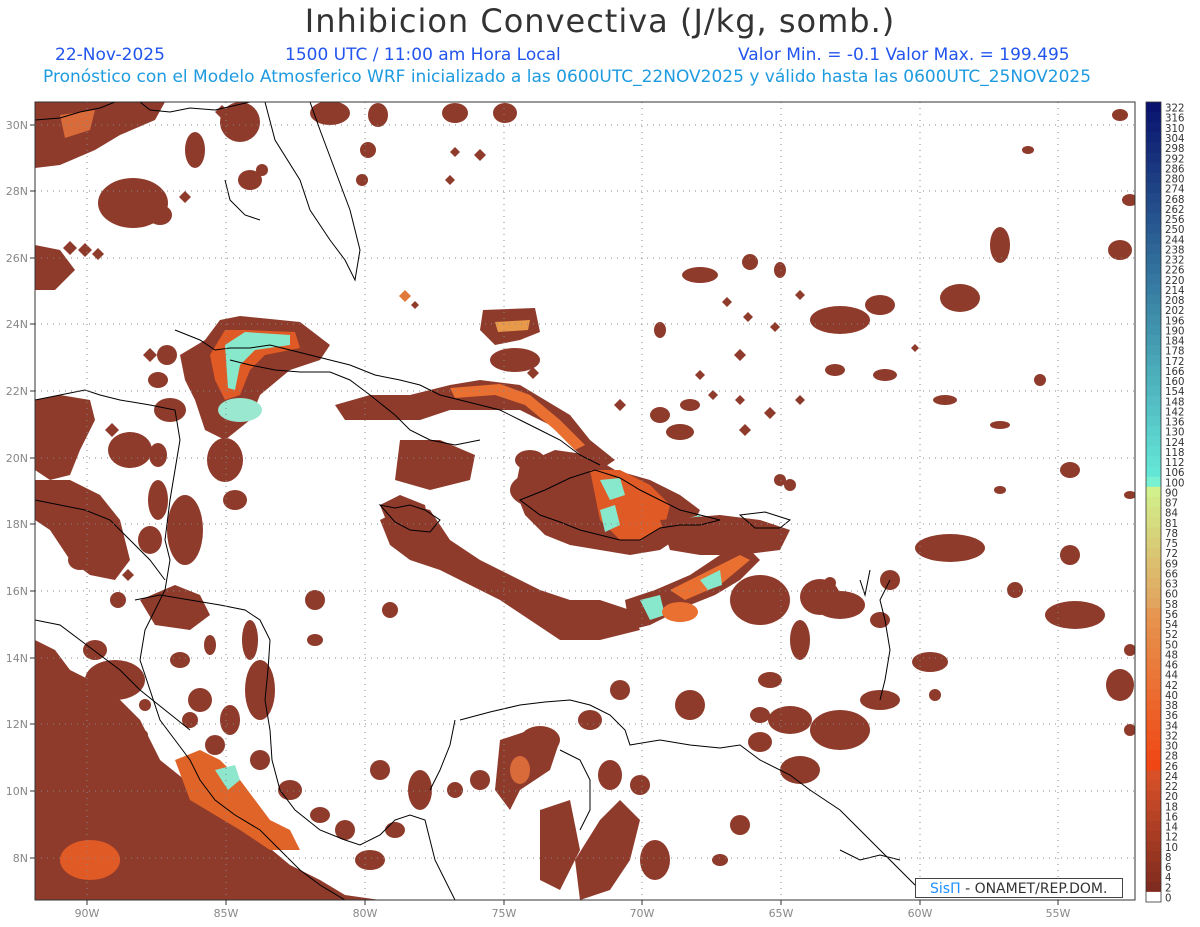  I want to click on lon-label: 55W, so click(1058, 913).